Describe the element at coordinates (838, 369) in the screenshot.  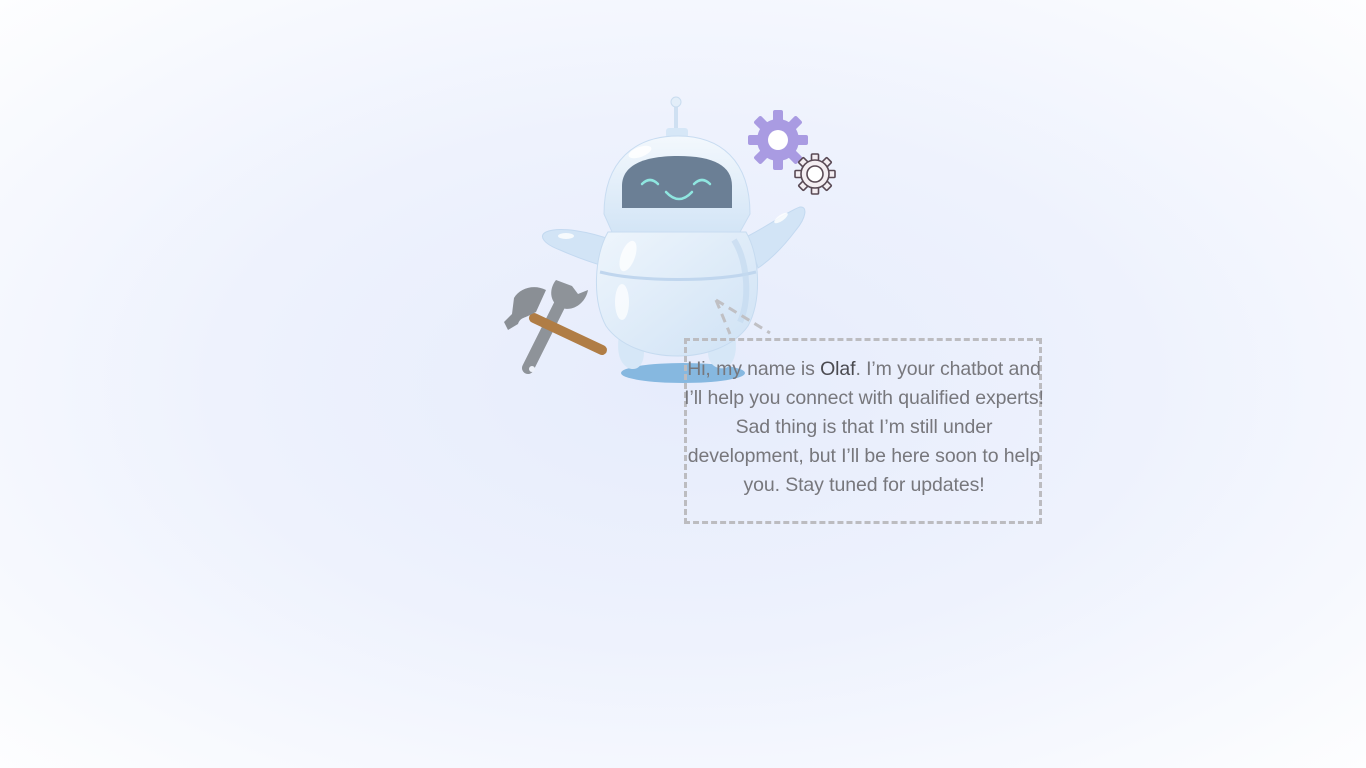
I see `bot-name: Olaf` at that location.